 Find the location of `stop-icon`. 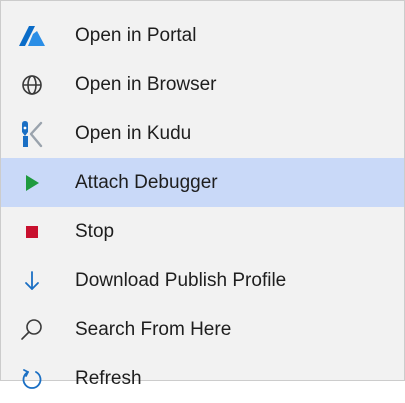

stop-icon is located at coordinates (32, 232).